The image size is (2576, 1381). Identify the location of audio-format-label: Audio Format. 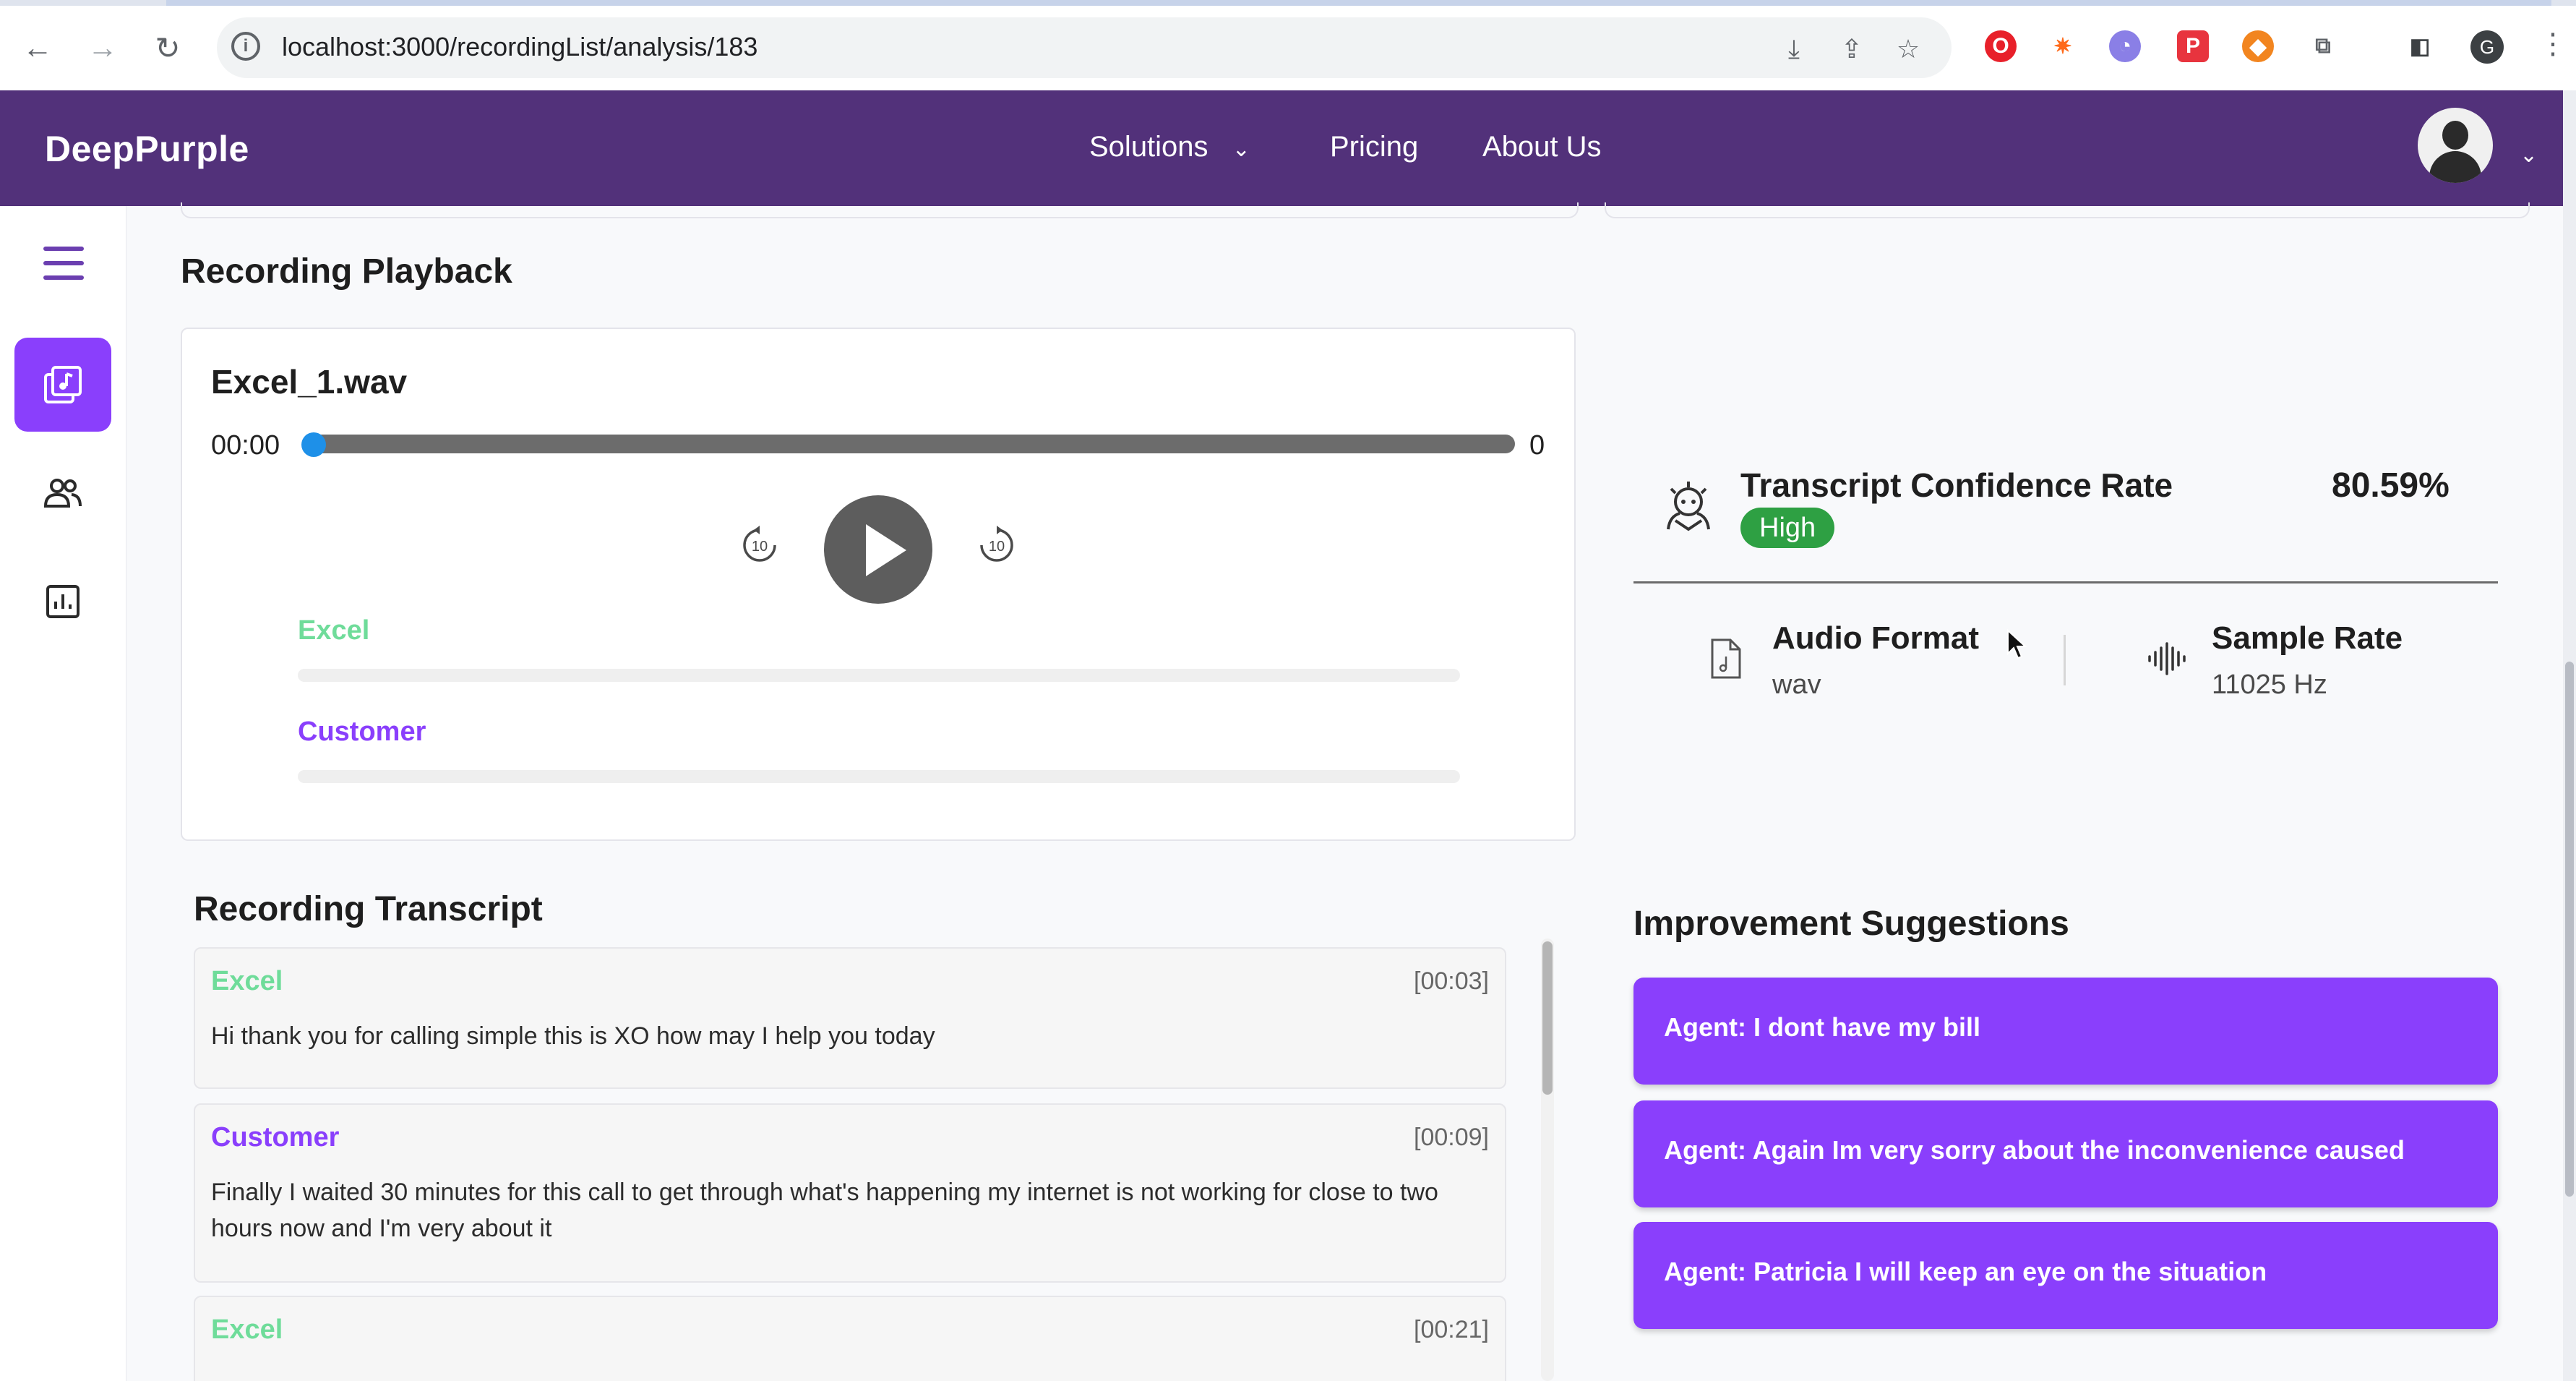
(1876, 638).